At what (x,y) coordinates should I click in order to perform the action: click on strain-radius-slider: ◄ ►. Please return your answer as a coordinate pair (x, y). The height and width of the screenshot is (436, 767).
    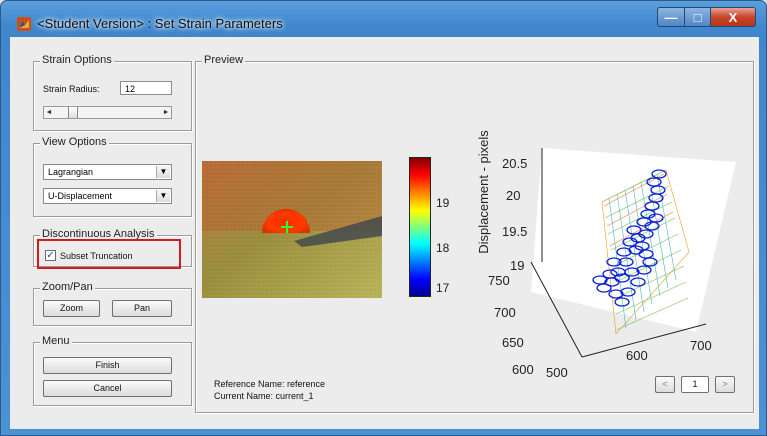
    Looking at the image, I should click on (107, 112).